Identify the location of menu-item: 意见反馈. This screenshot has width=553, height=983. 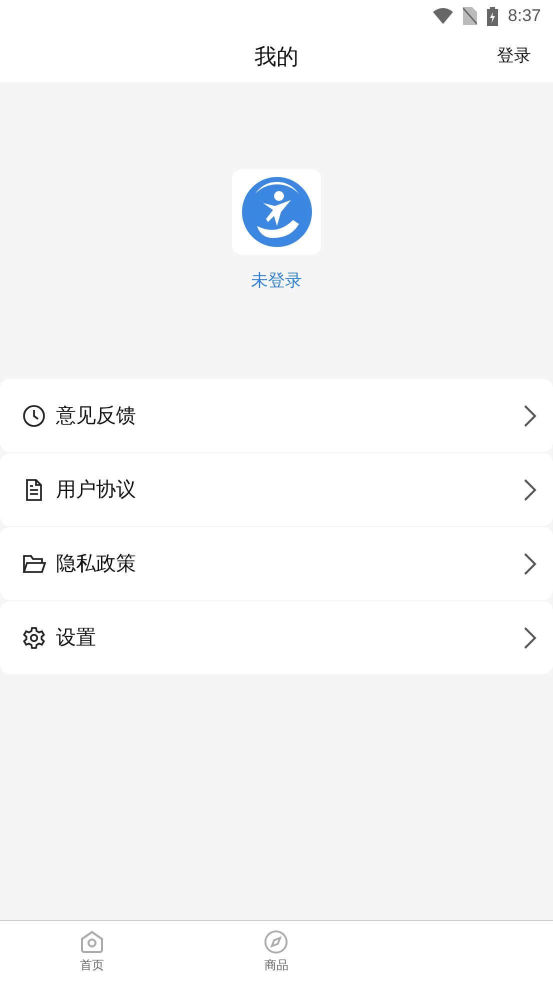
(276, 415).